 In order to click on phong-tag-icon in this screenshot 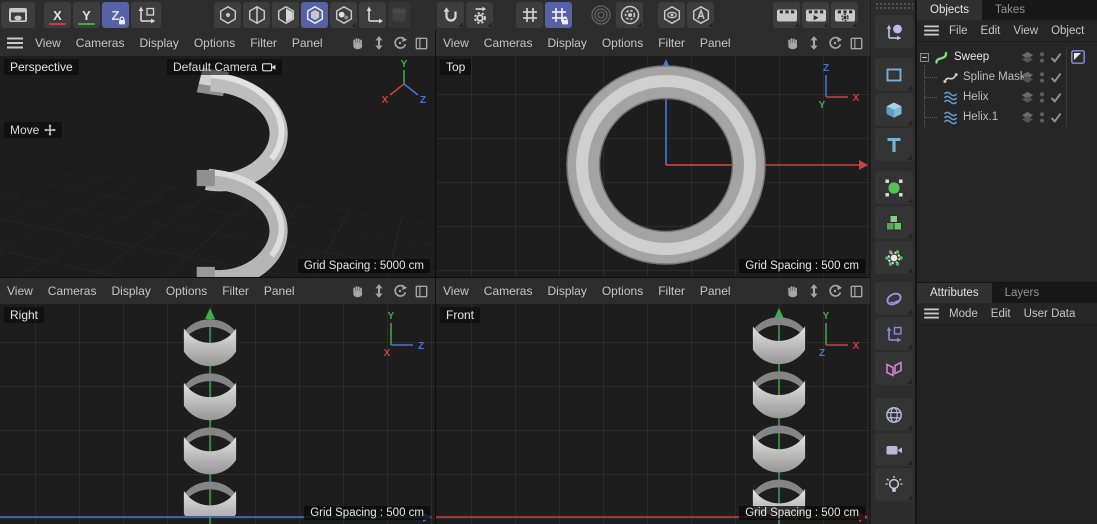, I will do `click(1078, 57)`.